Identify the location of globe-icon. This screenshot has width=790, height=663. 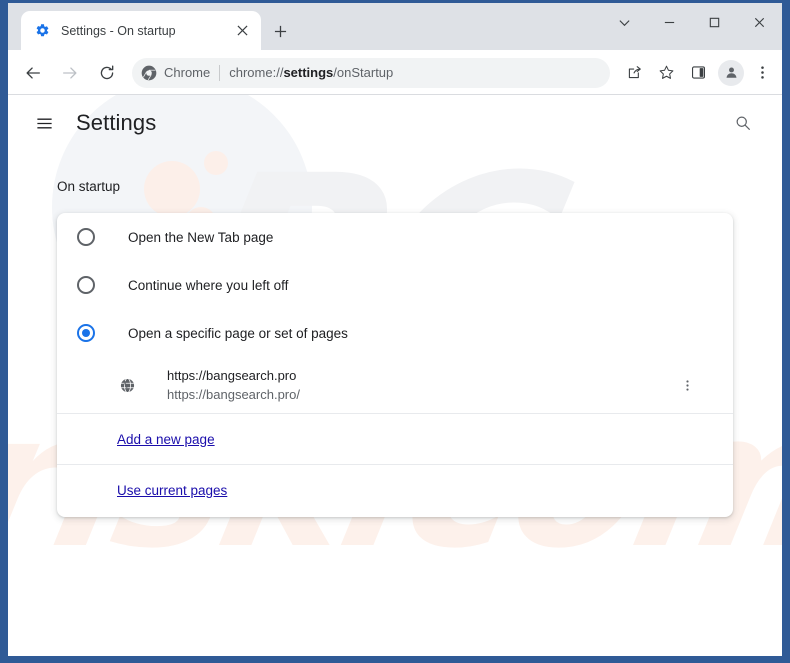
(127, 385).